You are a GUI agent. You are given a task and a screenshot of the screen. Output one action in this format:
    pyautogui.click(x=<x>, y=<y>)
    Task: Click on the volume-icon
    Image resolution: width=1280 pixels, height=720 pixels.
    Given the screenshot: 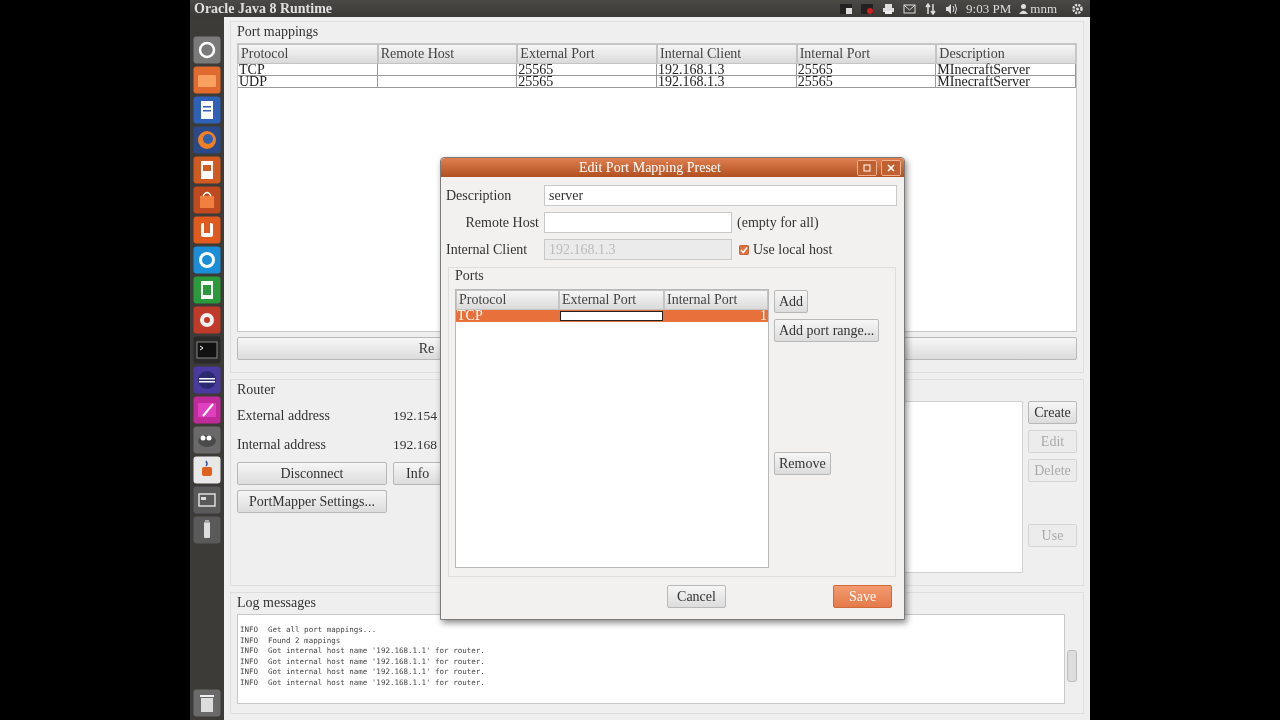 What is the action you would take?
    pyautogui.click(x=952, y=8)
    